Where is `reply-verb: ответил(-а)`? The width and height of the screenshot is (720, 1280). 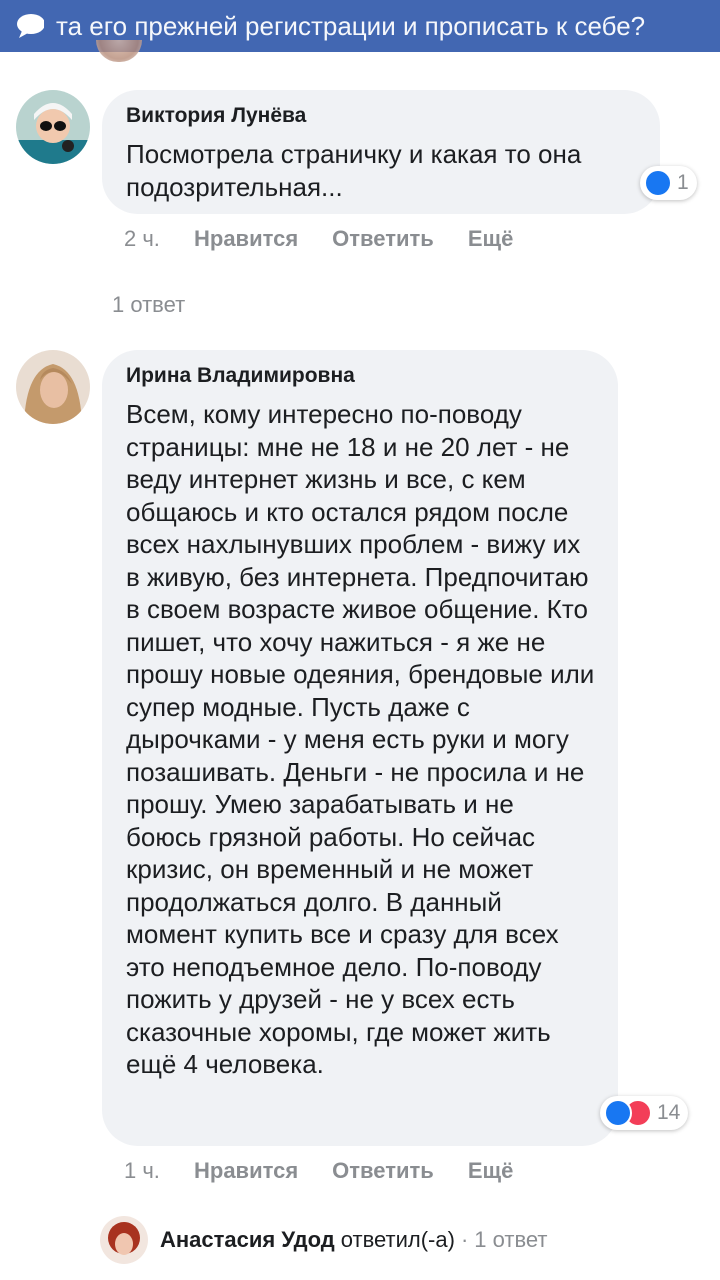 reply-verb: ответил(-а) is located at coordinates (397, 1239).